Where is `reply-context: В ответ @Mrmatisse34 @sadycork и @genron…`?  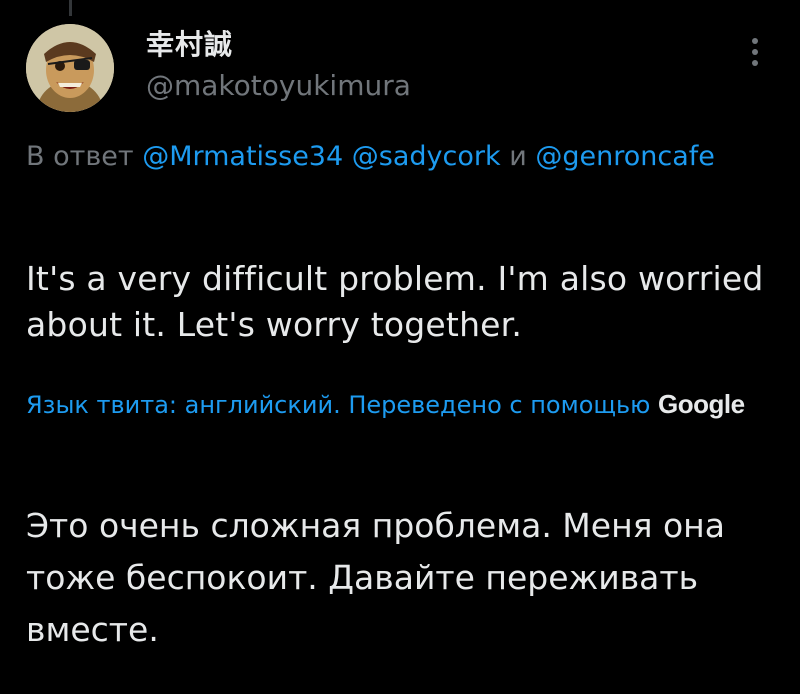
reply-context: В ответ @Mrmatisse34 @sadycork и @genron… is located at coordinates (386, 157).